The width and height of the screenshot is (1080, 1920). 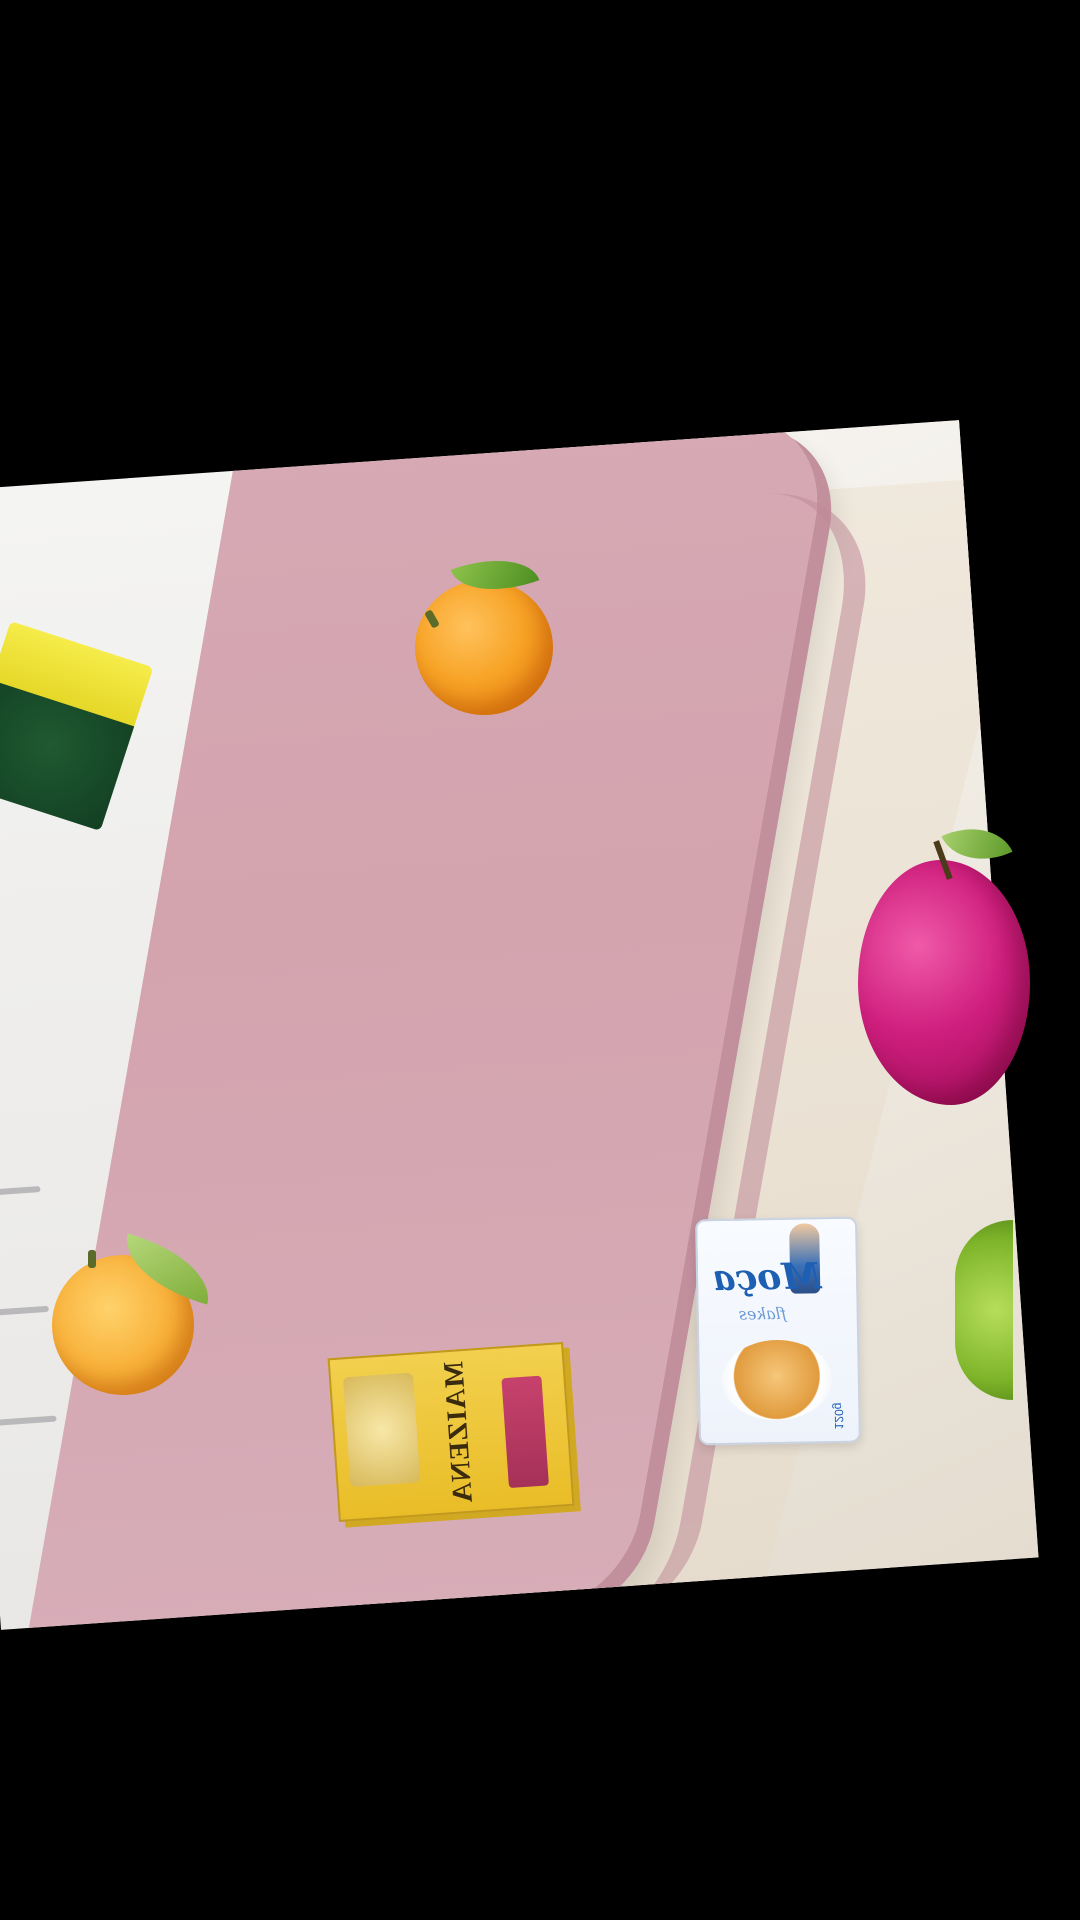 What do you see at coordinates (381, 1430) in the screenshot?
I see `box-illustration` at bounding box center [381, 1430].